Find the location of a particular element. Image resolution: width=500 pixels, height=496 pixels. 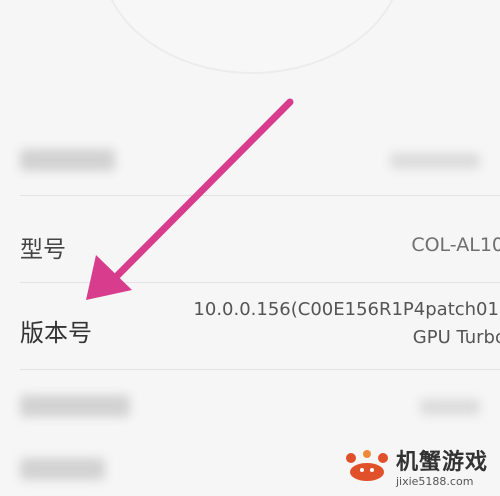

divider is located at coordinates (260, 369).